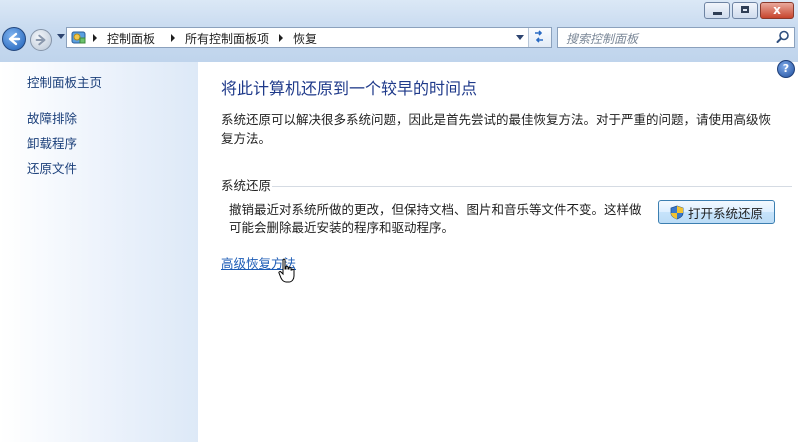 The height and width of the screenshot is (442, 798). I want to click on open-system-restore-button: 打开系统还原, so click(716, 212).